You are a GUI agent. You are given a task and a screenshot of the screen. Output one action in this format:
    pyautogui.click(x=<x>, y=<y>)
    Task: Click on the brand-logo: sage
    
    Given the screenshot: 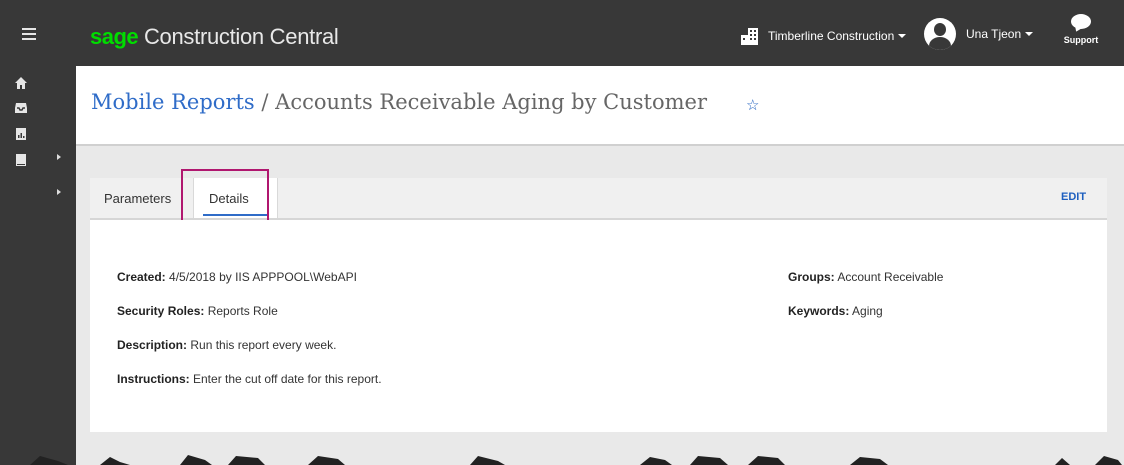 What is the action you would take?
    pyautogui.click(x=114, y=36)
    